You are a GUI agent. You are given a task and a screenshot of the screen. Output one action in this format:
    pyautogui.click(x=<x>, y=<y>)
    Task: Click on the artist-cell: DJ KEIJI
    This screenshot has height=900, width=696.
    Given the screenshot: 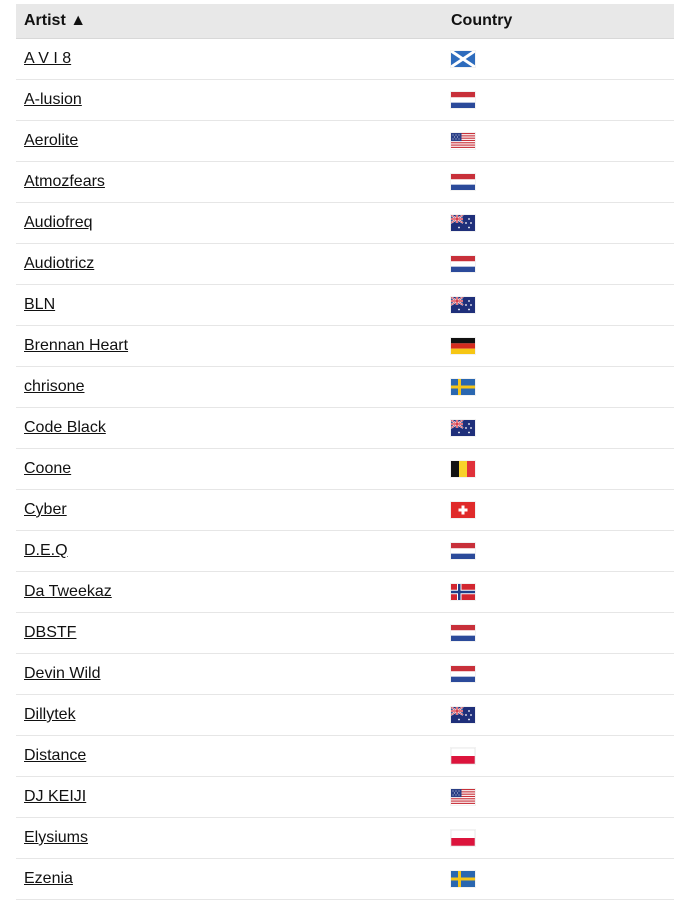 What is the action you would take?
    pyautogui.click(x=233, y=797)
    